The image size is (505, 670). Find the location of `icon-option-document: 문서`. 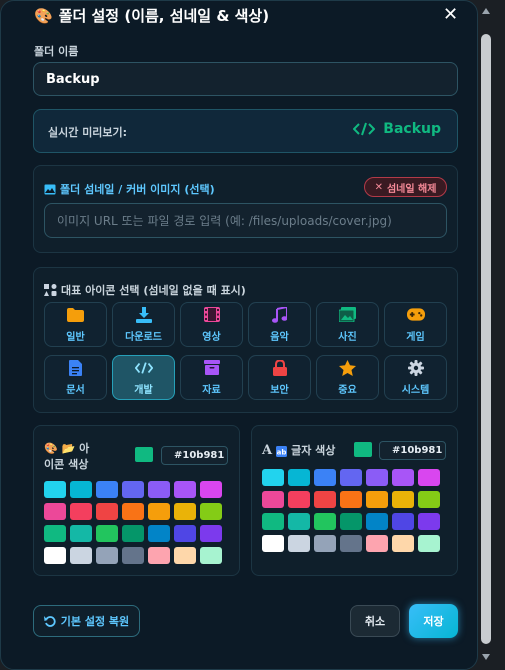

icon-option-document: 문서 is located at coordinates (75, 377).